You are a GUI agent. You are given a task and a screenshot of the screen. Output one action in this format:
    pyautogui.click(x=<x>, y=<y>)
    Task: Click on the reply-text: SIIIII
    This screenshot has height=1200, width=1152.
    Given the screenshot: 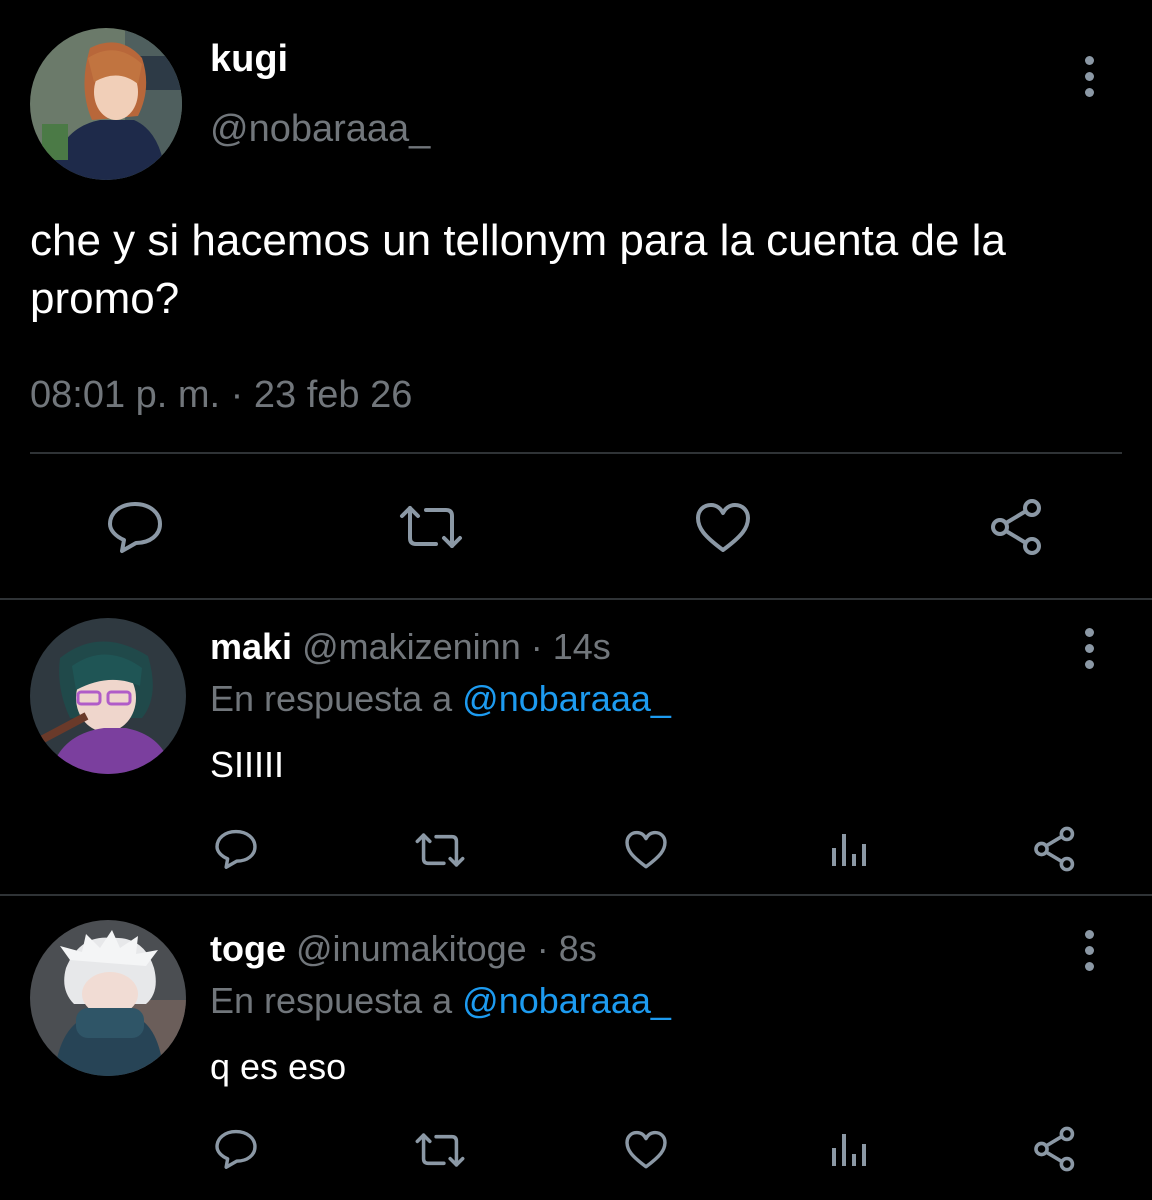 What is the action you would take?
    pyautogui.click(x=247, y=764)
    